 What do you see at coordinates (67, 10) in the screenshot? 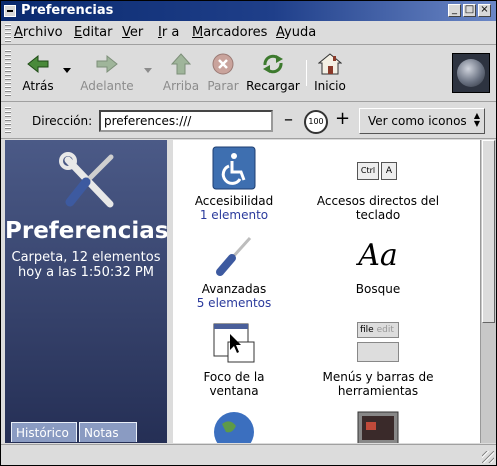
I see `window-title: Preferencias` at bounding box center [67, 10].